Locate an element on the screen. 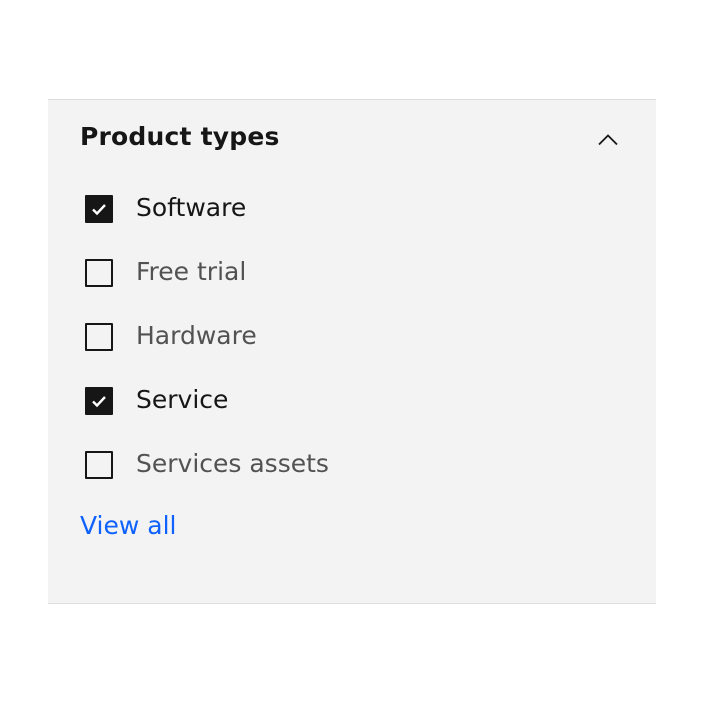  checkbox-option-software: Software is located at coordinates (290, 209).